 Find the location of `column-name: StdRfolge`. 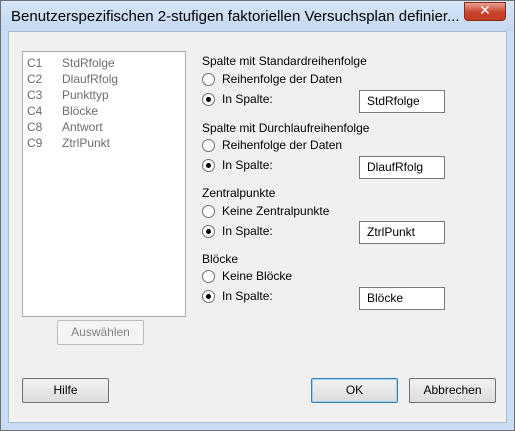

column-name: StdRfolge is located at coordinates (88, 63).